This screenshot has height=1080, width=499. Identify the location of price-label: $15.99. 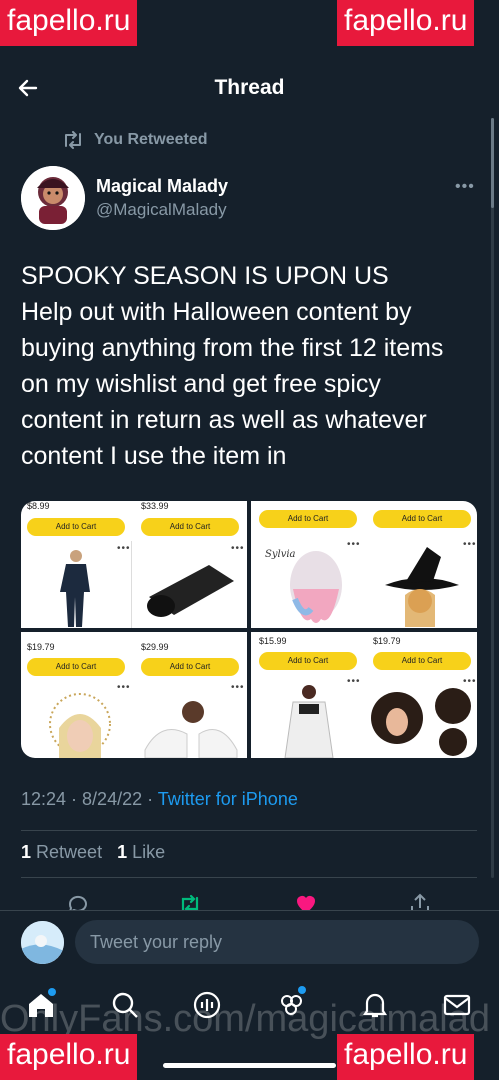
(273, 641).